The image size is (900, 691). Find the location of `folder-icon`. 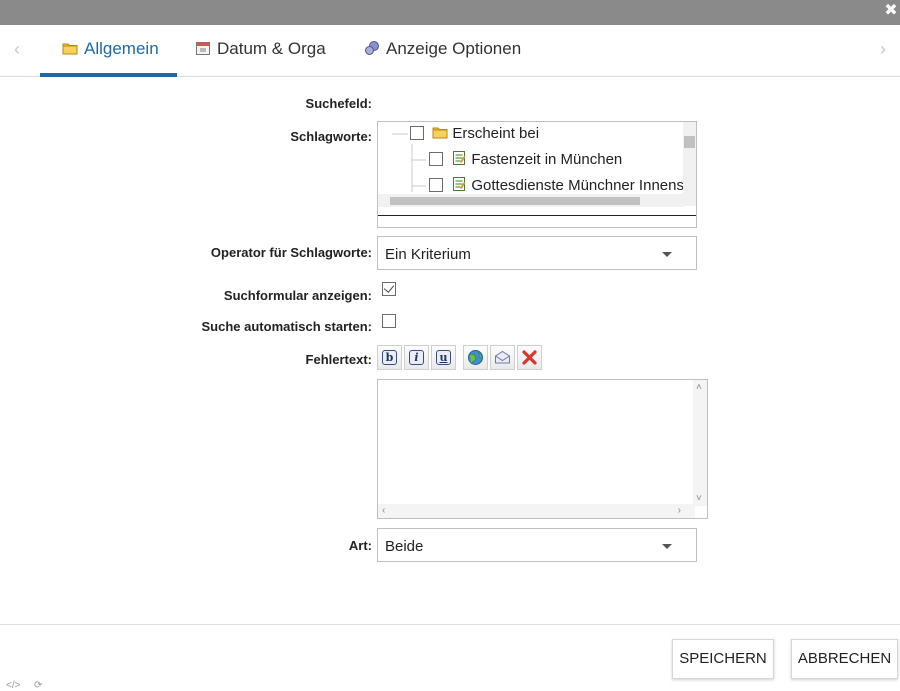

folder-icon is located at coordinates (70, 49).